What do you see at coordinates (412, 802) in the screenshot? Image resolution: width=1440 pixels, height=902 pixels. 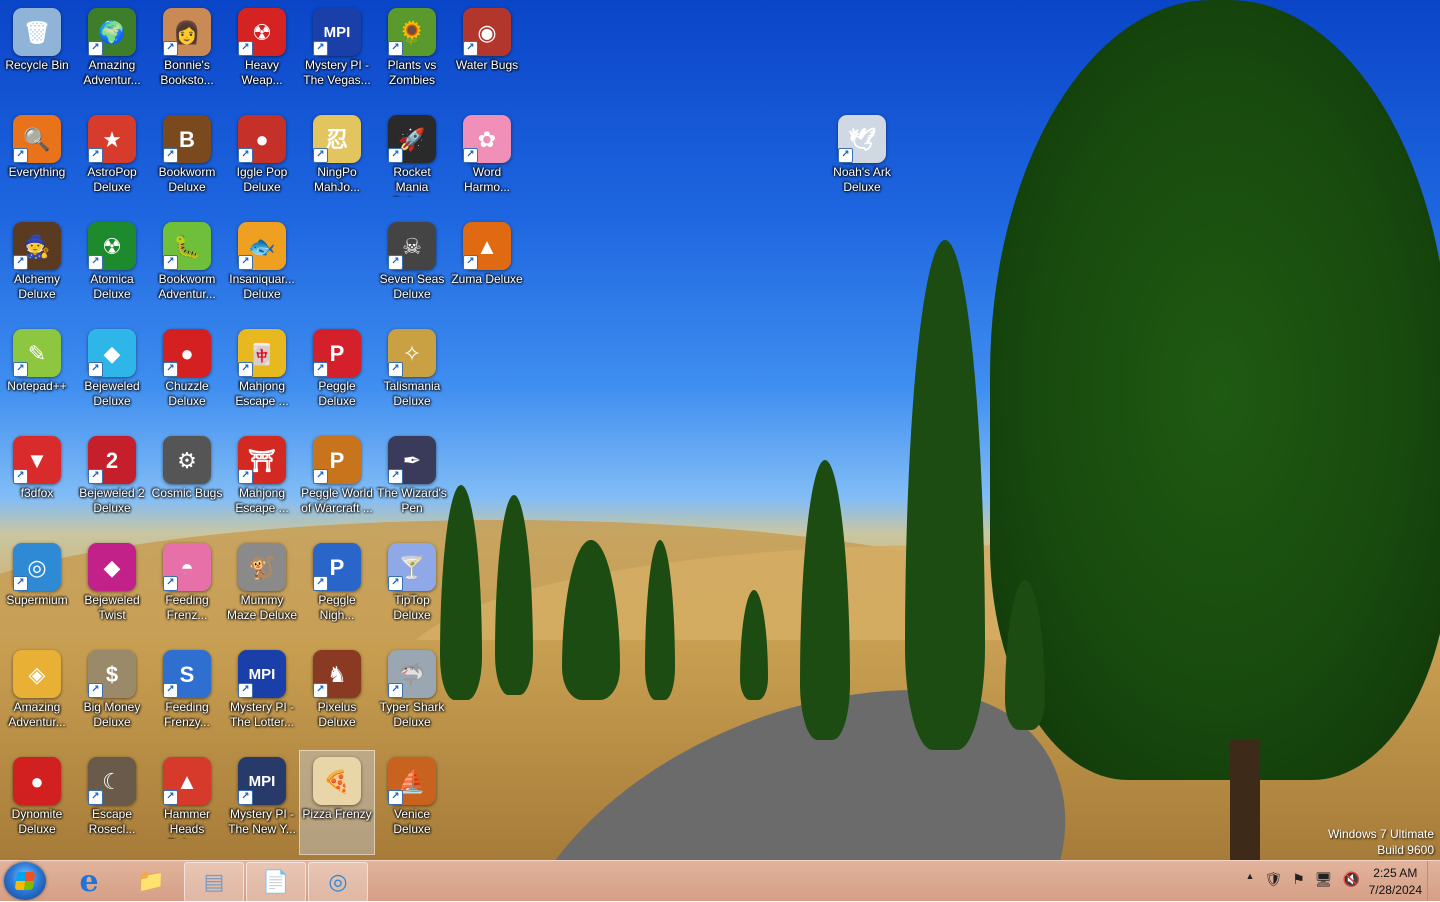 I see `venice-deluxe-shortcut: ⛵ ↗ Venice Deluxe` at bounding box center [412, 802].